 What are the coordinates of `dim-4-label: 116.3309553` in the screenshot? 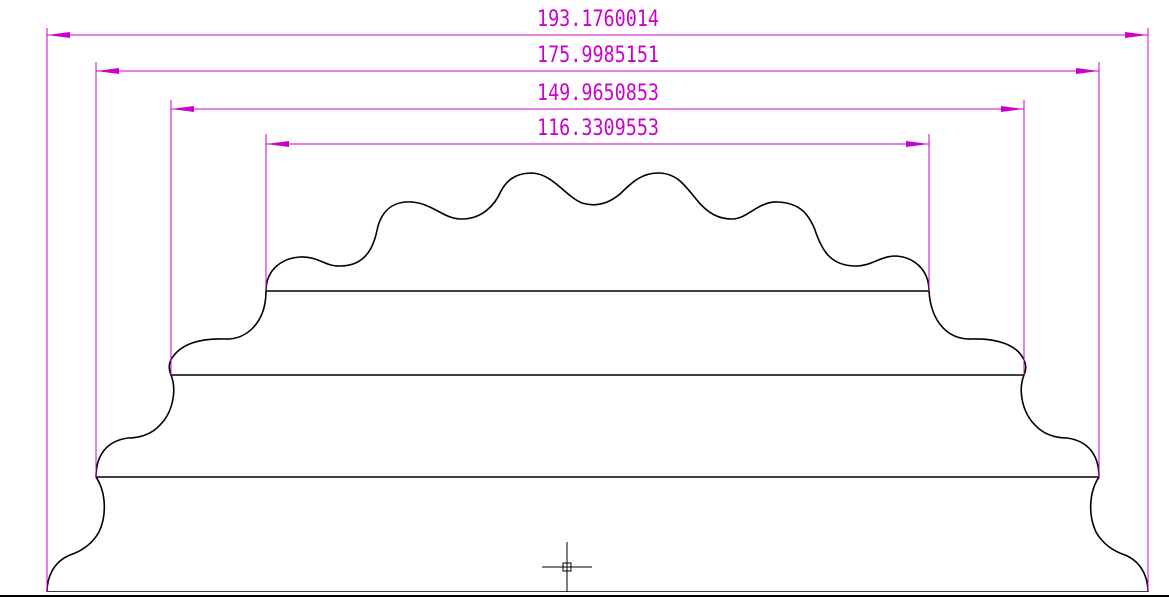 It's located at (598, 128).